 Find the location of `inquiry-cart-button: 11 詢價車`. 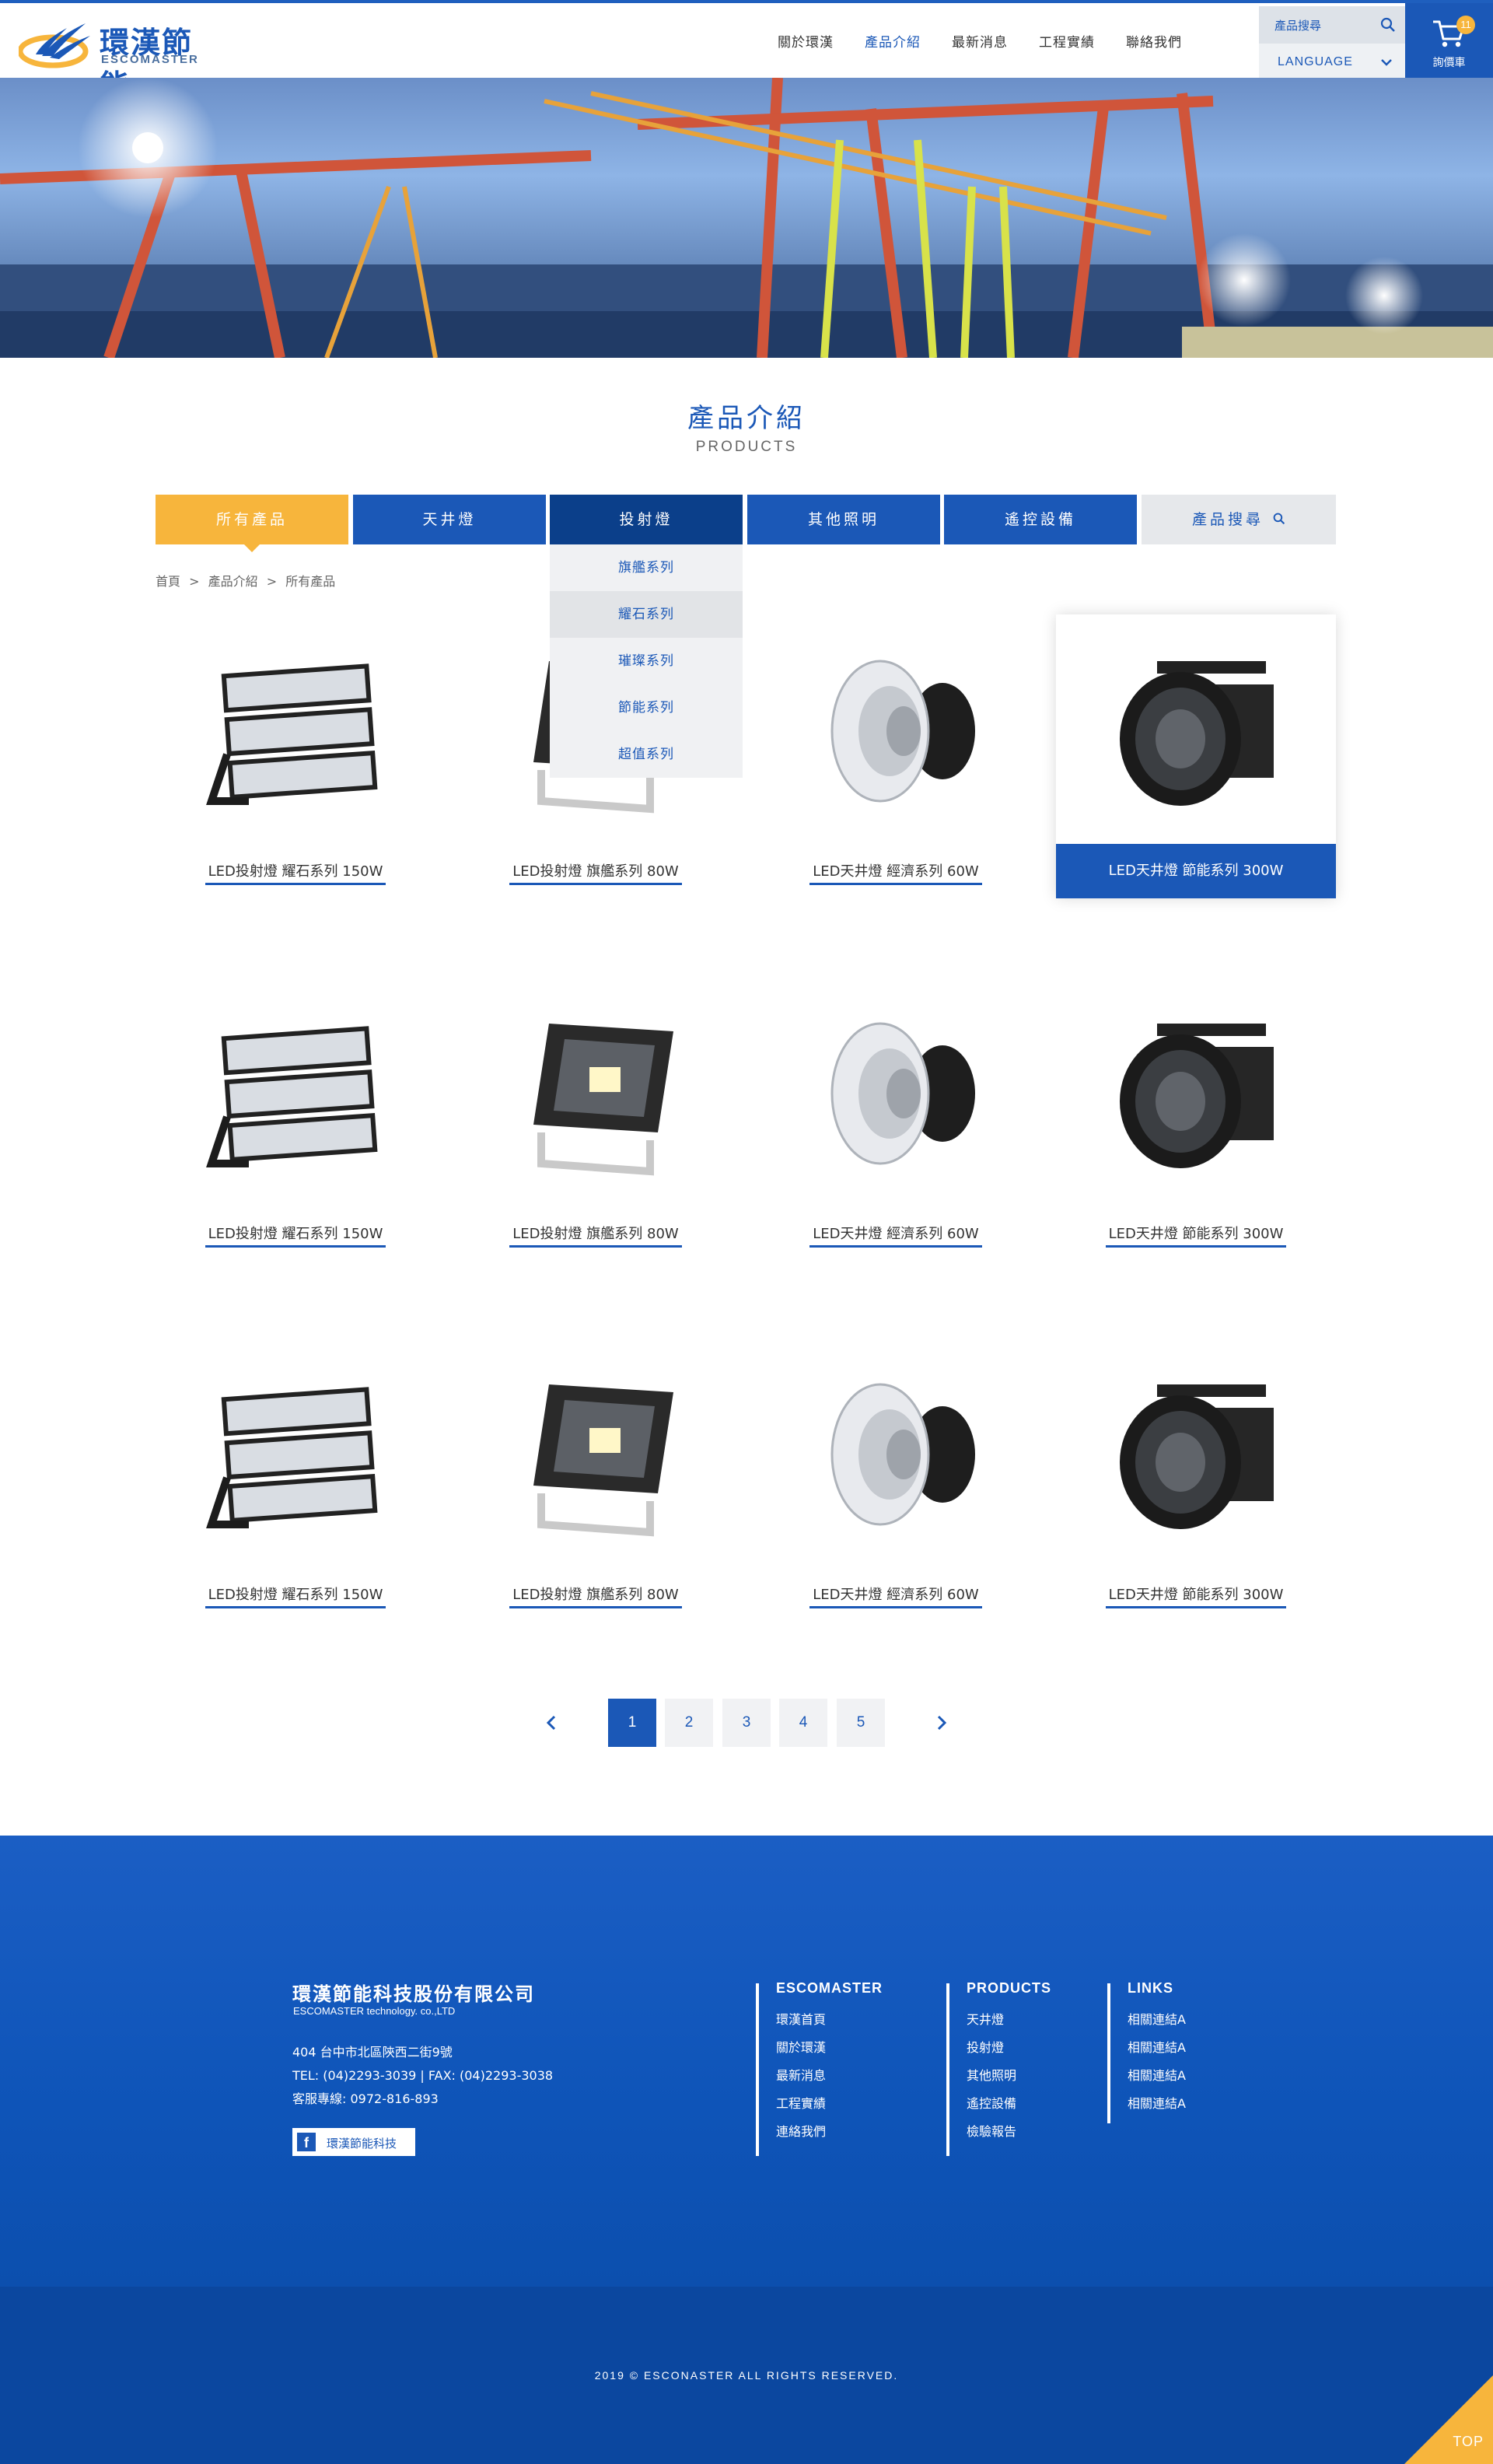

inquiry-cart-button: 11 詢價車 is located at coordinates (1449, 42).